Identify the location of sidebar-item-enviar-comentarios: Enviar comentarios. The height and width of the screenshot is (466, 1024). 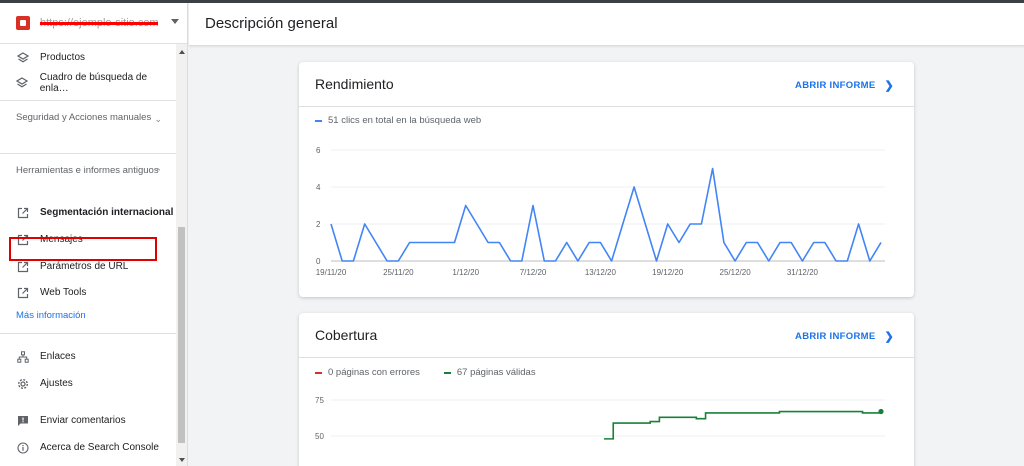
(88, 420).